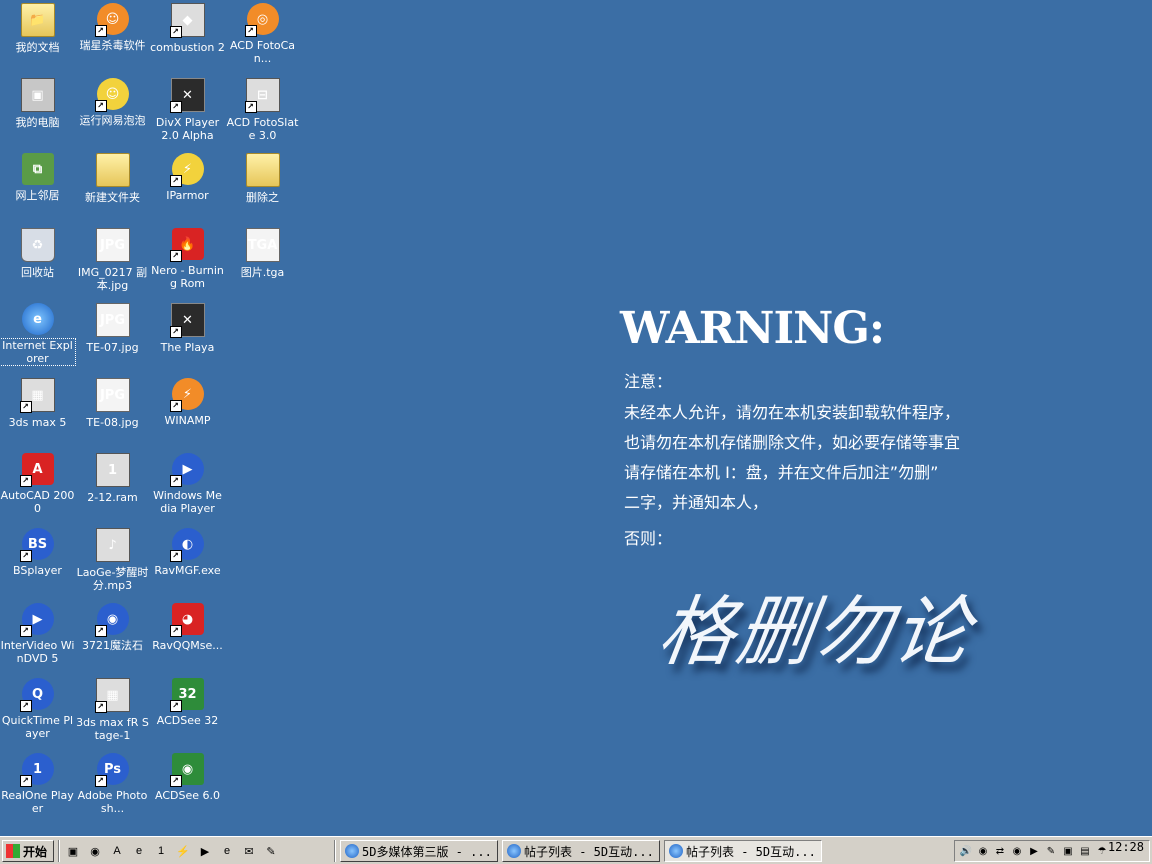 The image size is (1152, 864). Describe the element at coordinates (38, 337) in the screenshot. I see `desktop-icon: e Internet Explorer` at that location.